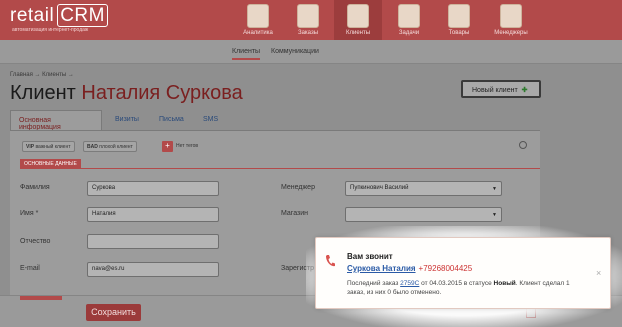 This screenshot has height=327, width=622. What do you see at coordinates (409, 16) in the screenshot?
I see `tasks-icon` at bounding box center [409, 16].